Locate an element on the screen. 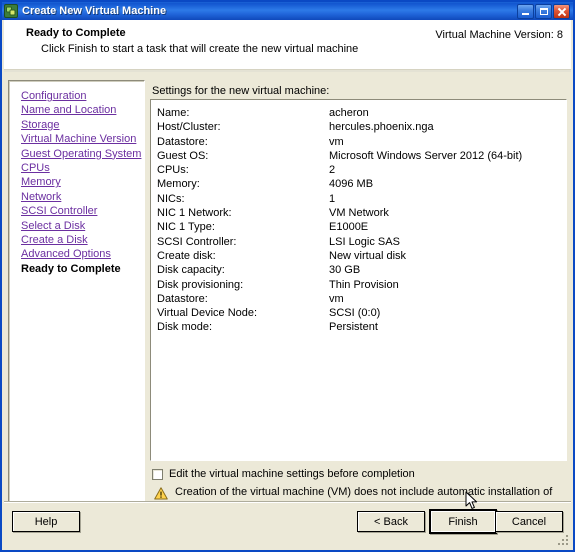 This screenshot has width=575, height=552. settings-value: 30 GB is located at coordinates (345, 270).